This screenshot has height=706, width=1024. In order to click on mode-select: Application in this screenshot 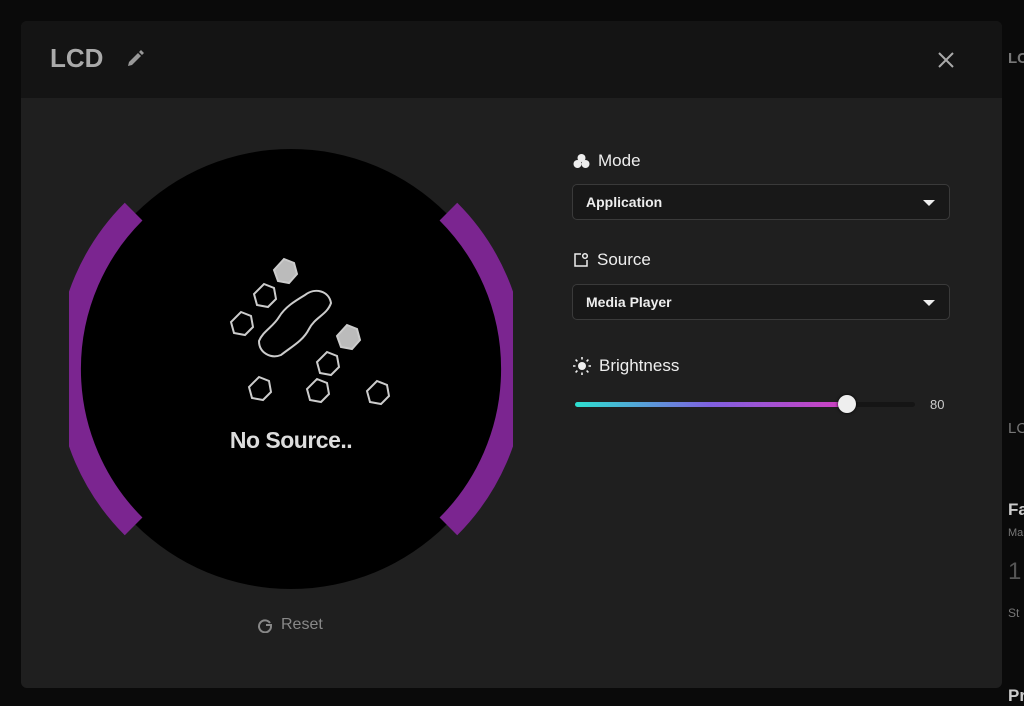, I will do `click(761, 202)`.